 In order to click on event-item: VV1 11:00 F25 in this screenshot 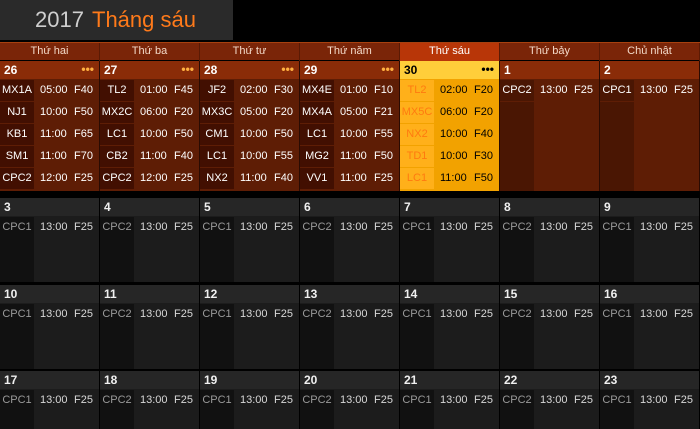, I will do `click(349, 178)`.